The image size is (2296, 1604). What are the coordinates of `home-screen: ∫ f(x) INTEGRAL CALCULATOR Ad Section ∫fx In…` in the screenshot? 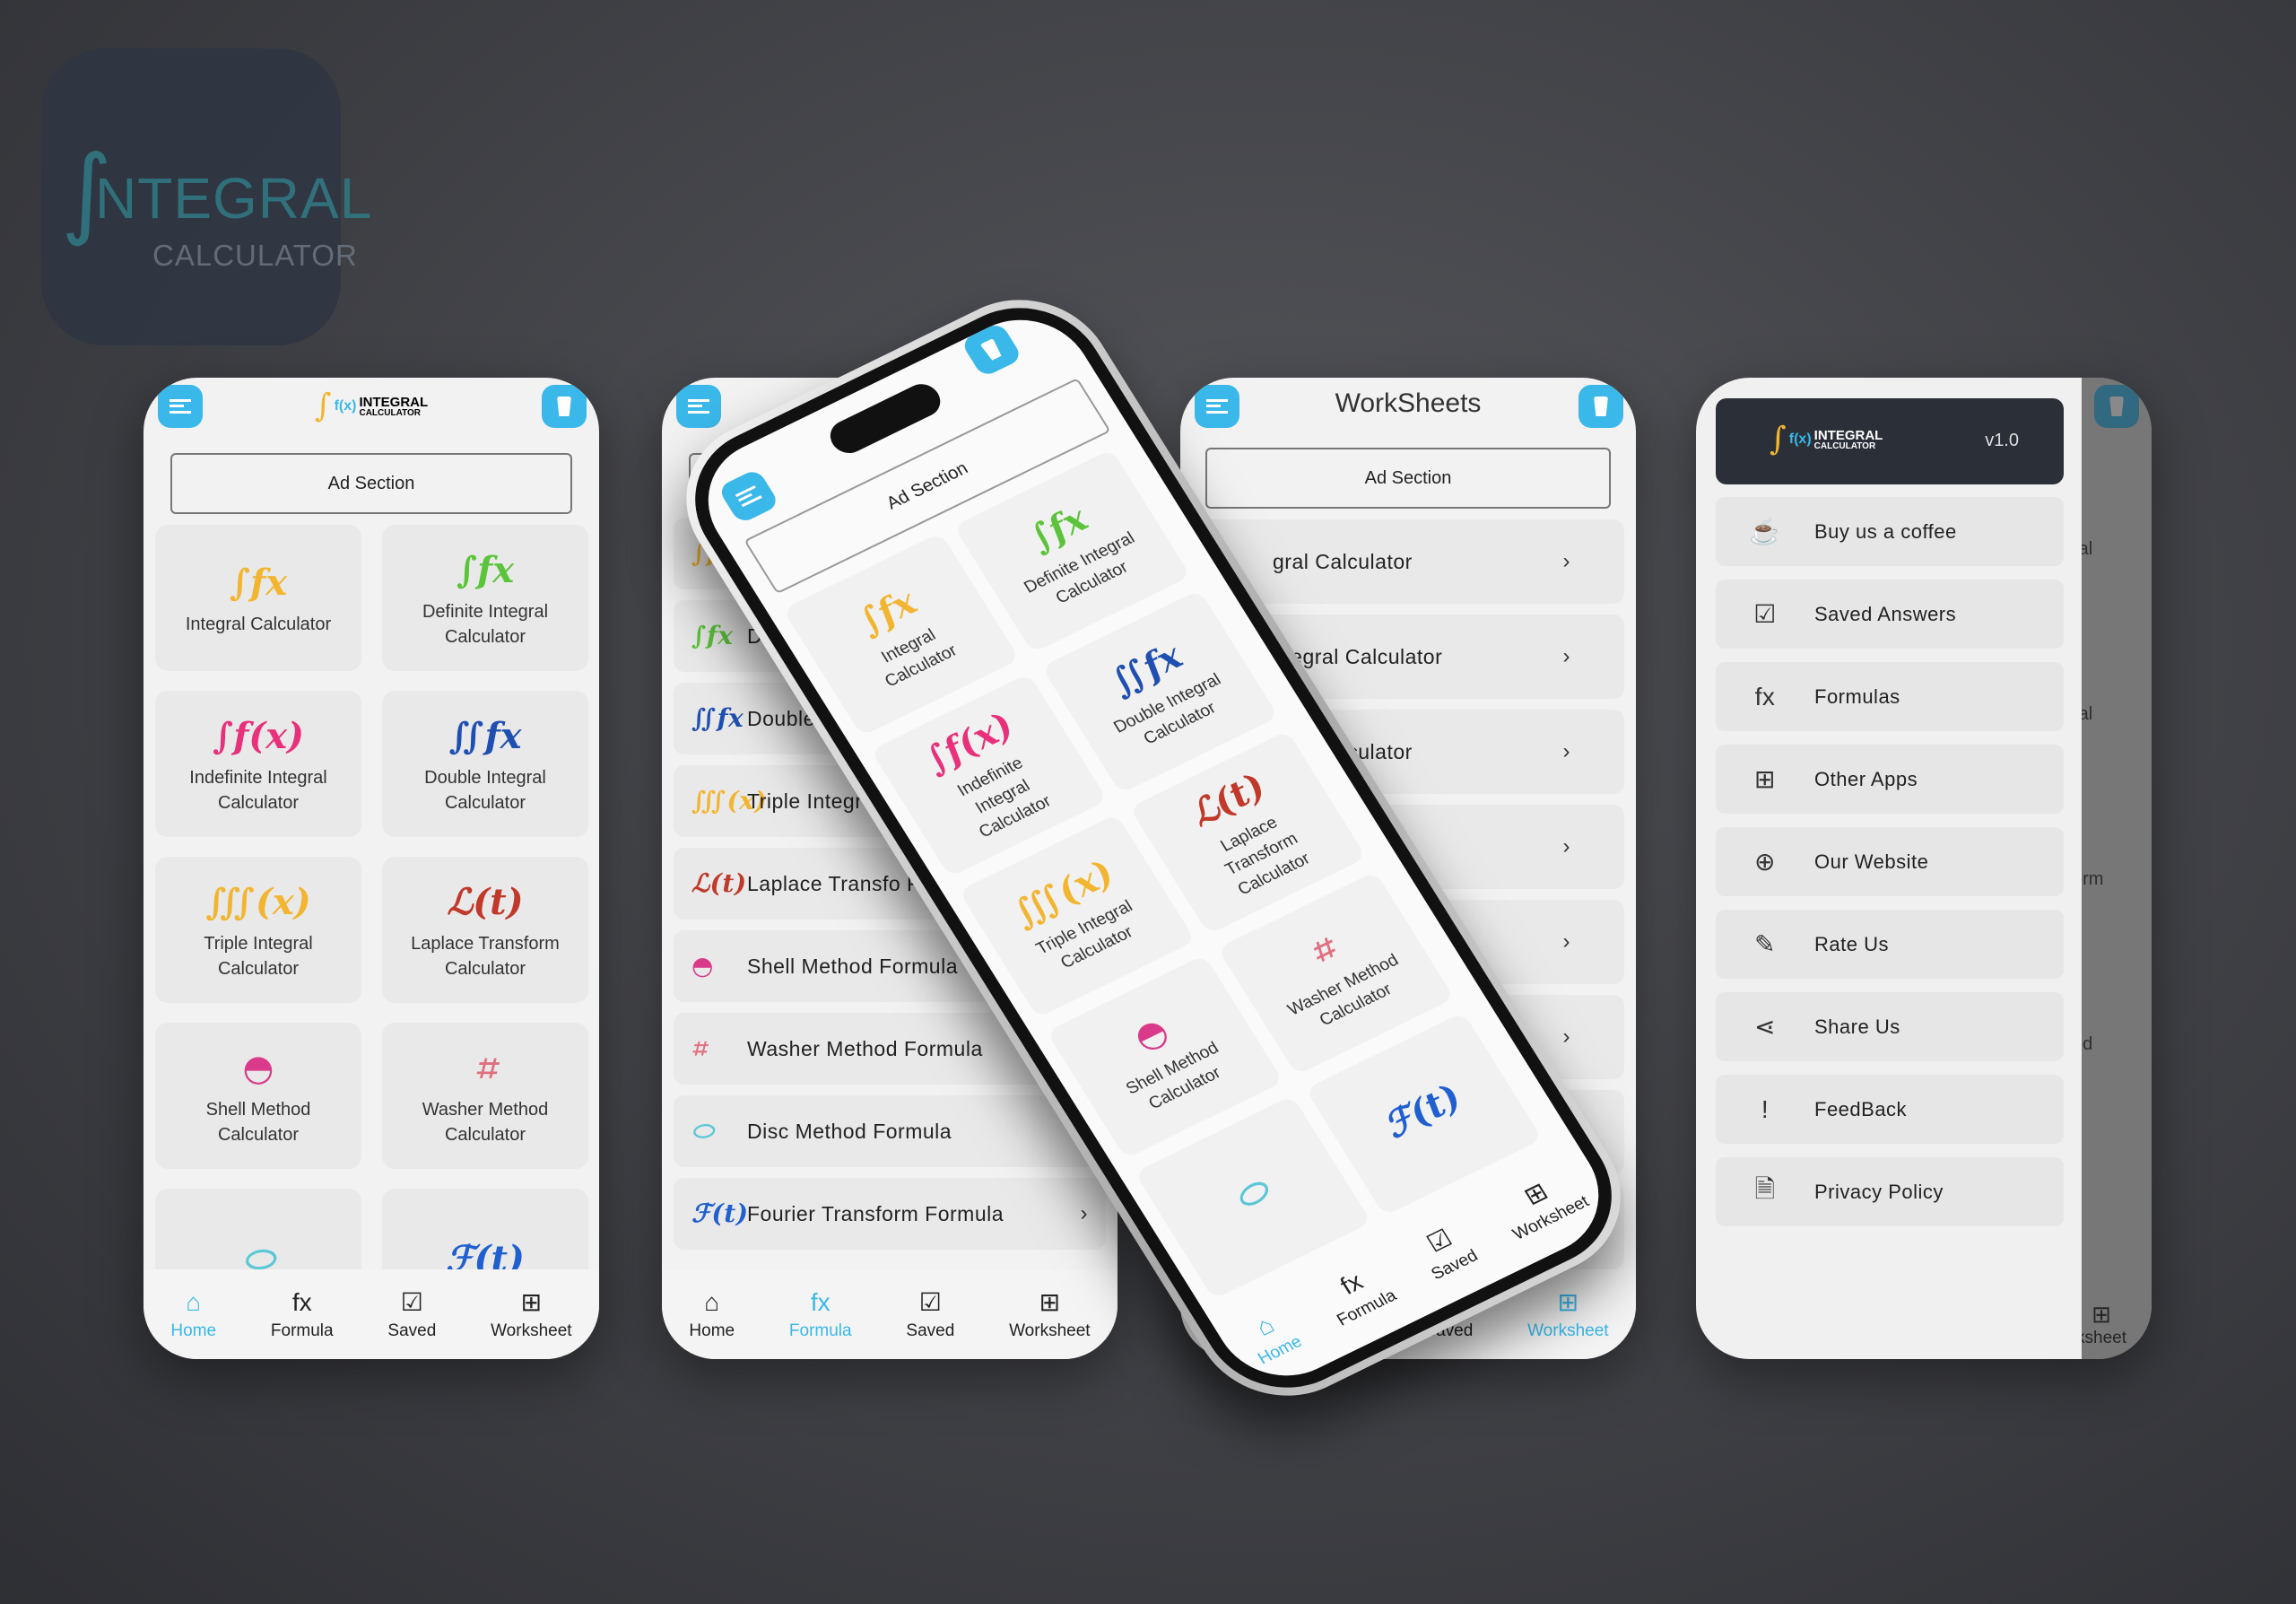 It's located at (371, 868).